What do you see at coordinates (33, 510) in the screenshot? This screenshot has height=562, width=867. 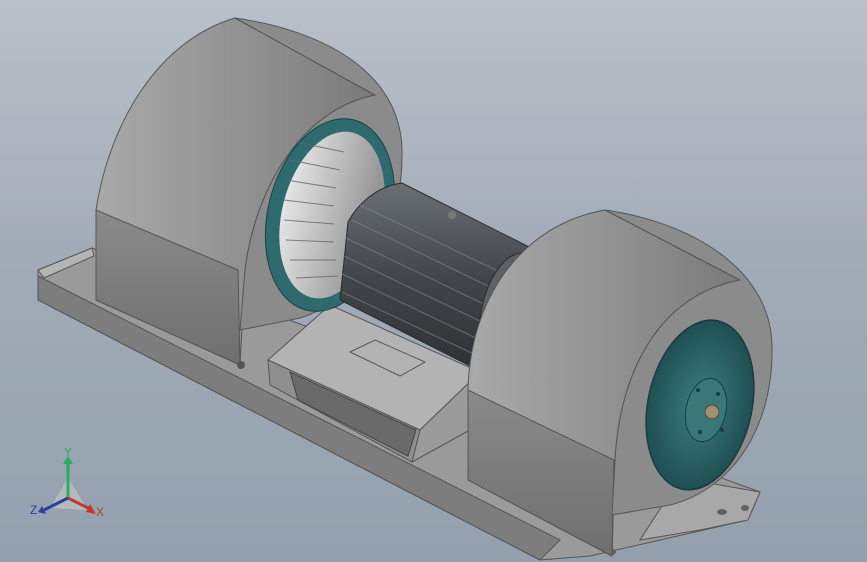 I see `z-axis-label: Z` at bounding box center [33, 510].